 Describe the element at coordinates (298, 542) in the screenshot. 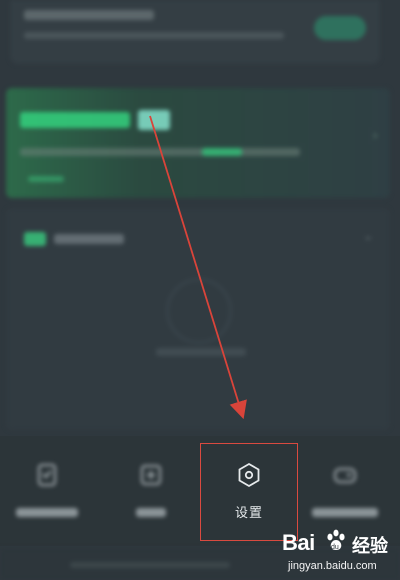

I see `watermark-logo-text: Bai` at that location.